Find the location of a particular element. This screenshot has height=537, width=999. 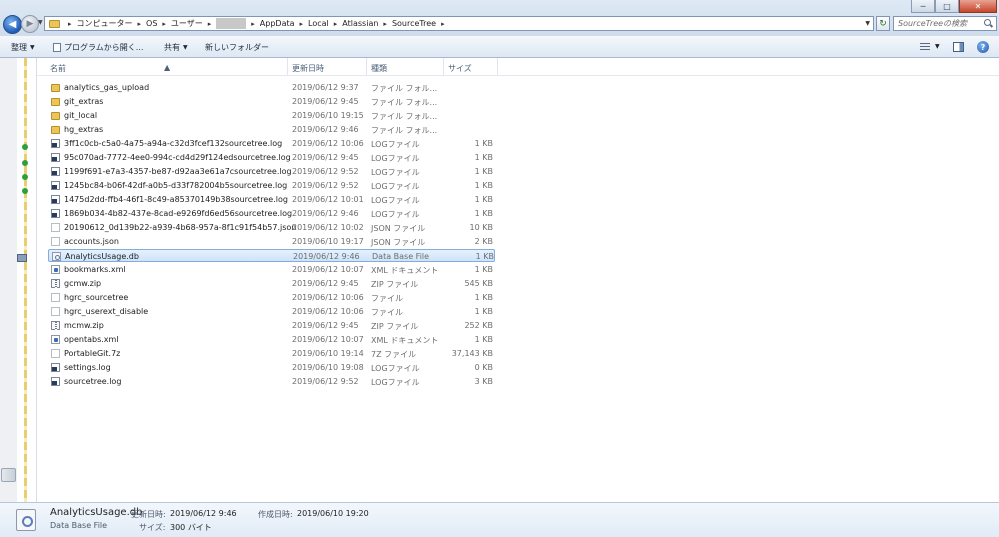

minimize-button: ─ is located at coordinates (923, 6).